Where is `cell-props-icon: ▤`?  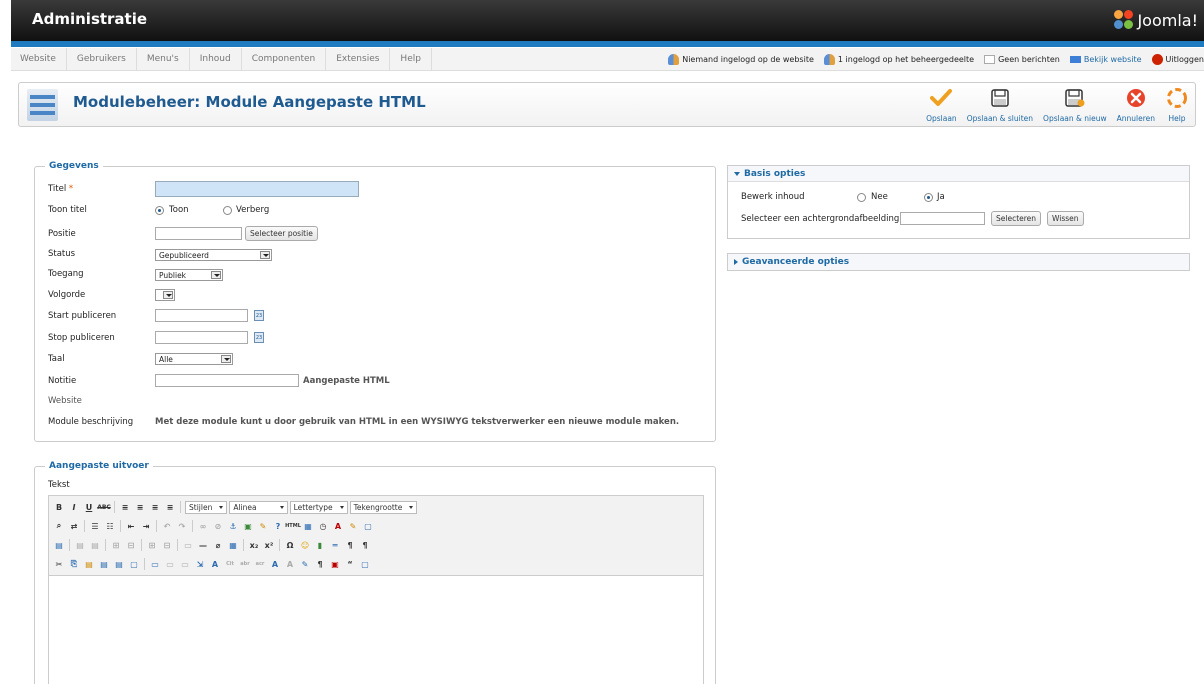 cell-props-icon: ▤ is located at coordinates (95, 545).